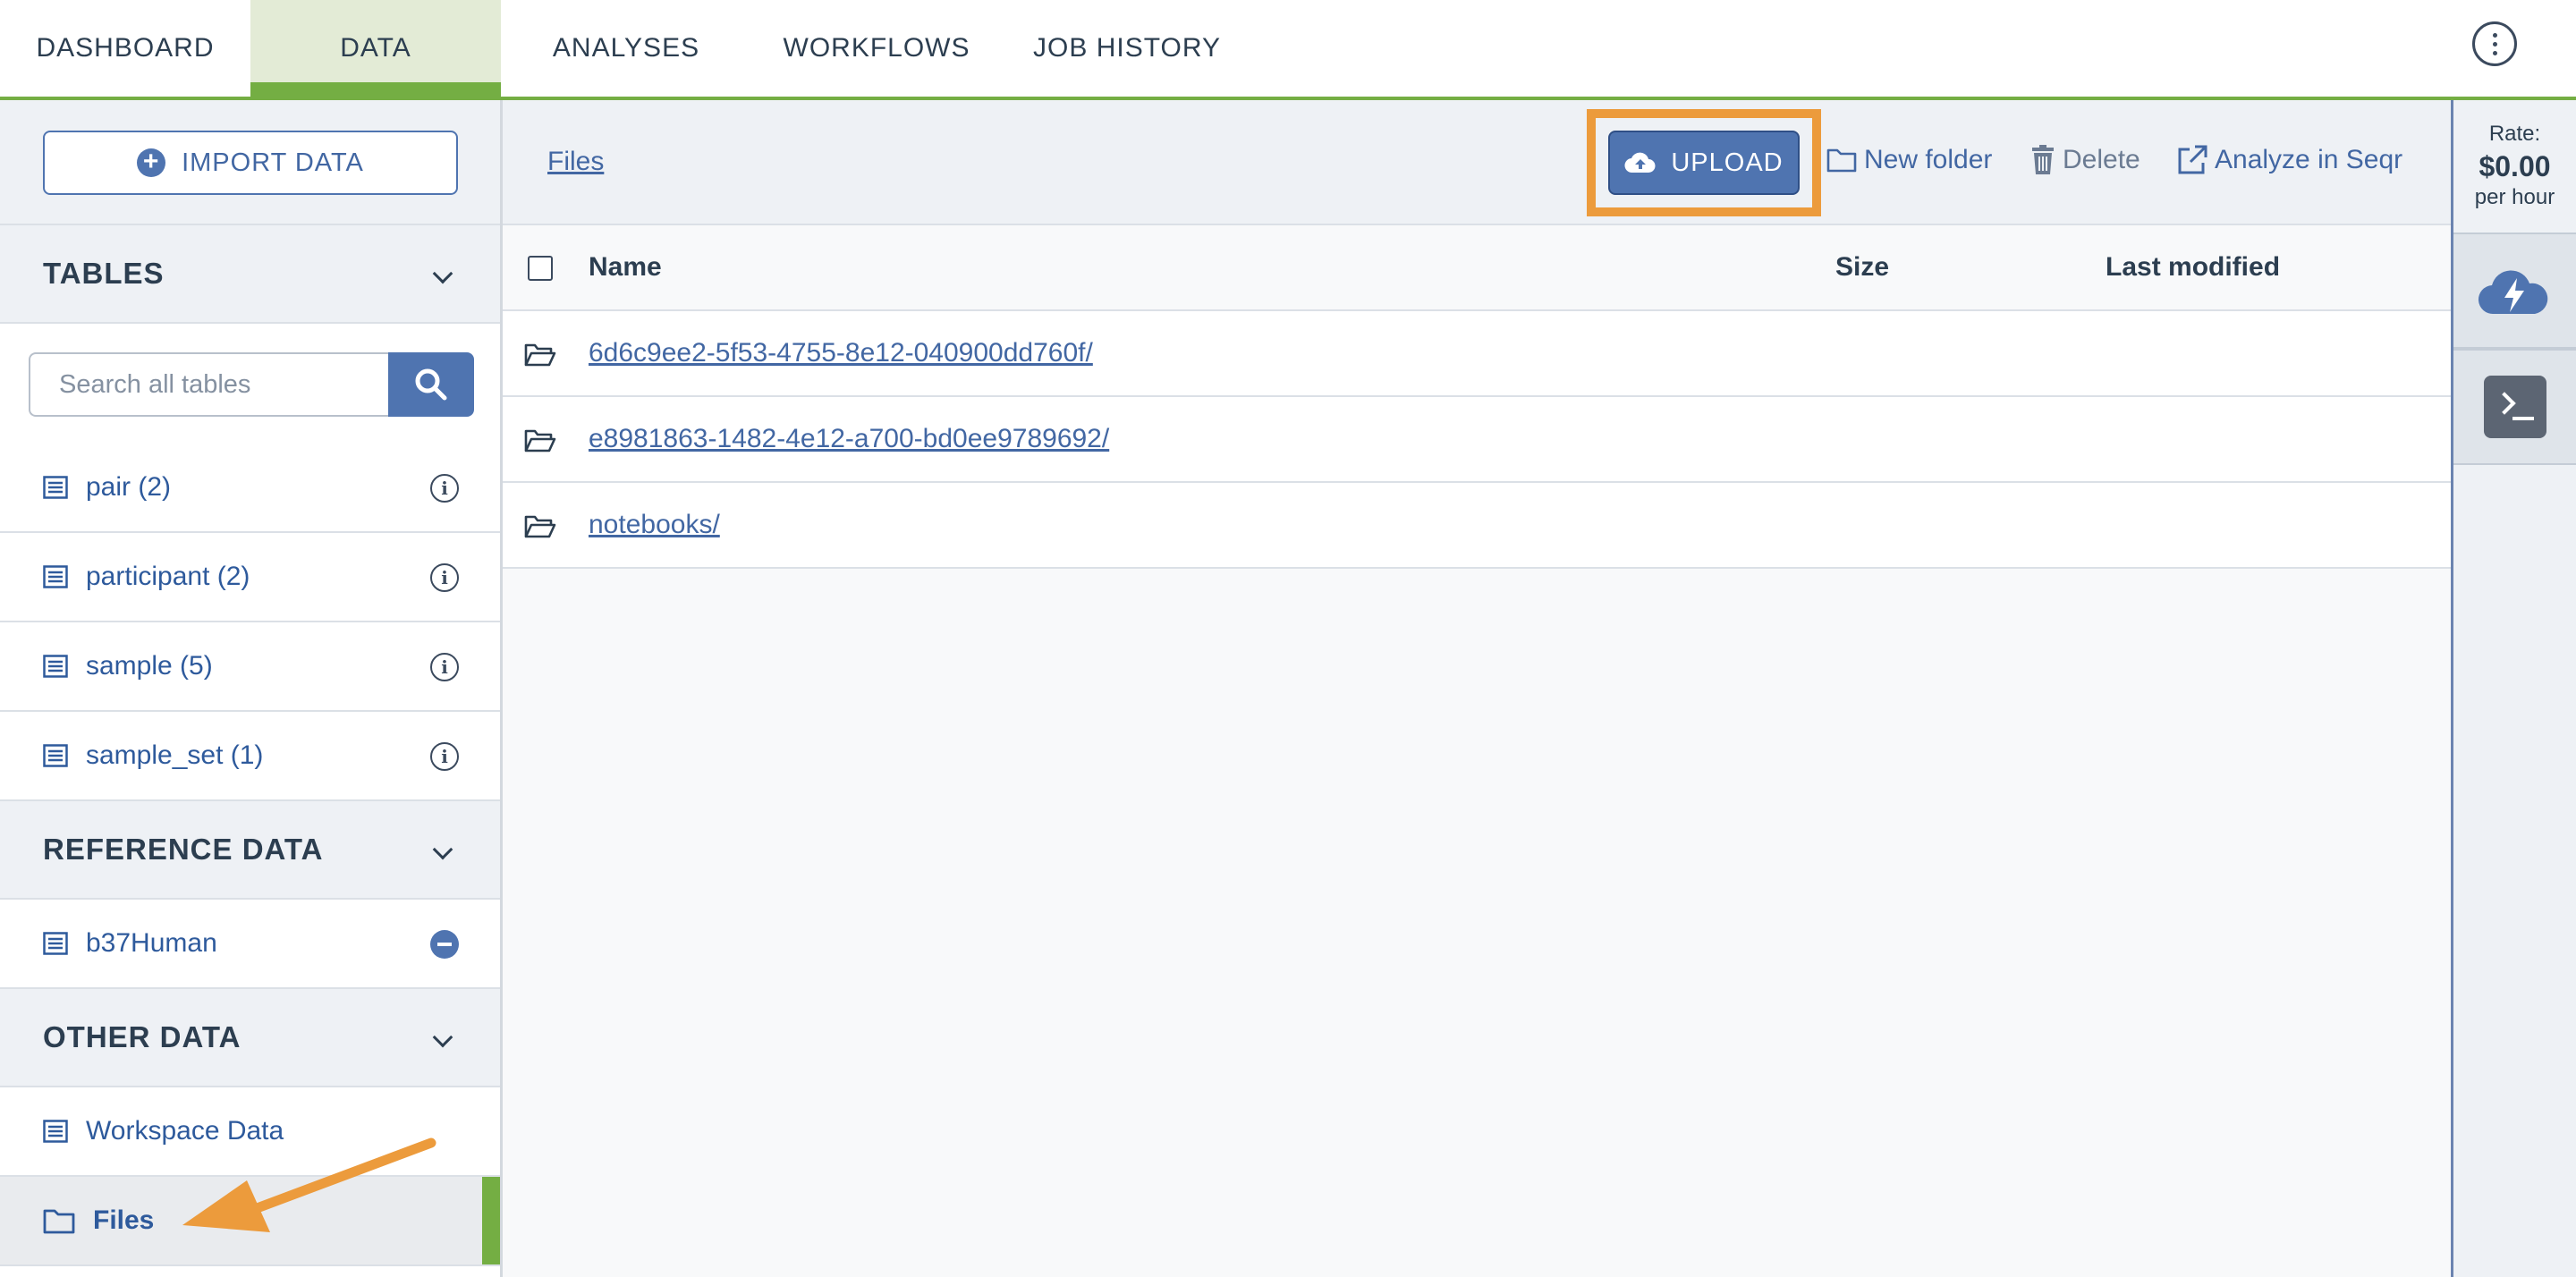 The image size is (2576, 1277). I want to click on table-item-sample-set: sample_set (1) i, so click(250, 756).